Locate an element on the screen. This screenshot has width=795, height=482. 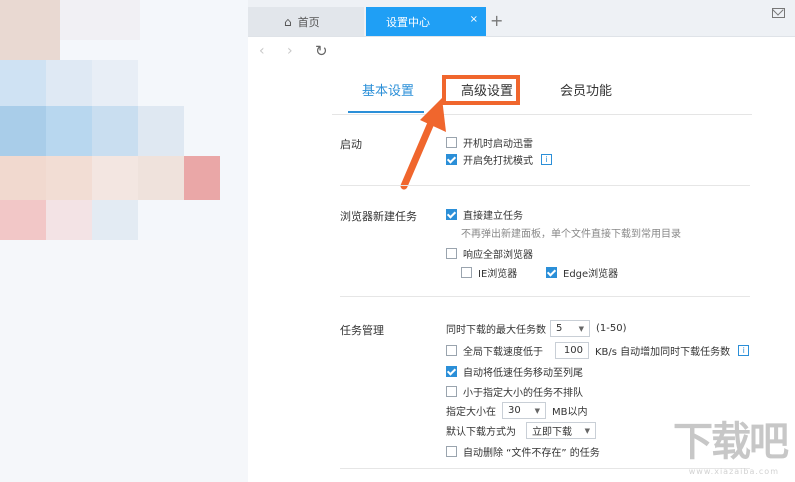
option-ie-browser: IE浏览器 is located at coordinates (489, 272).